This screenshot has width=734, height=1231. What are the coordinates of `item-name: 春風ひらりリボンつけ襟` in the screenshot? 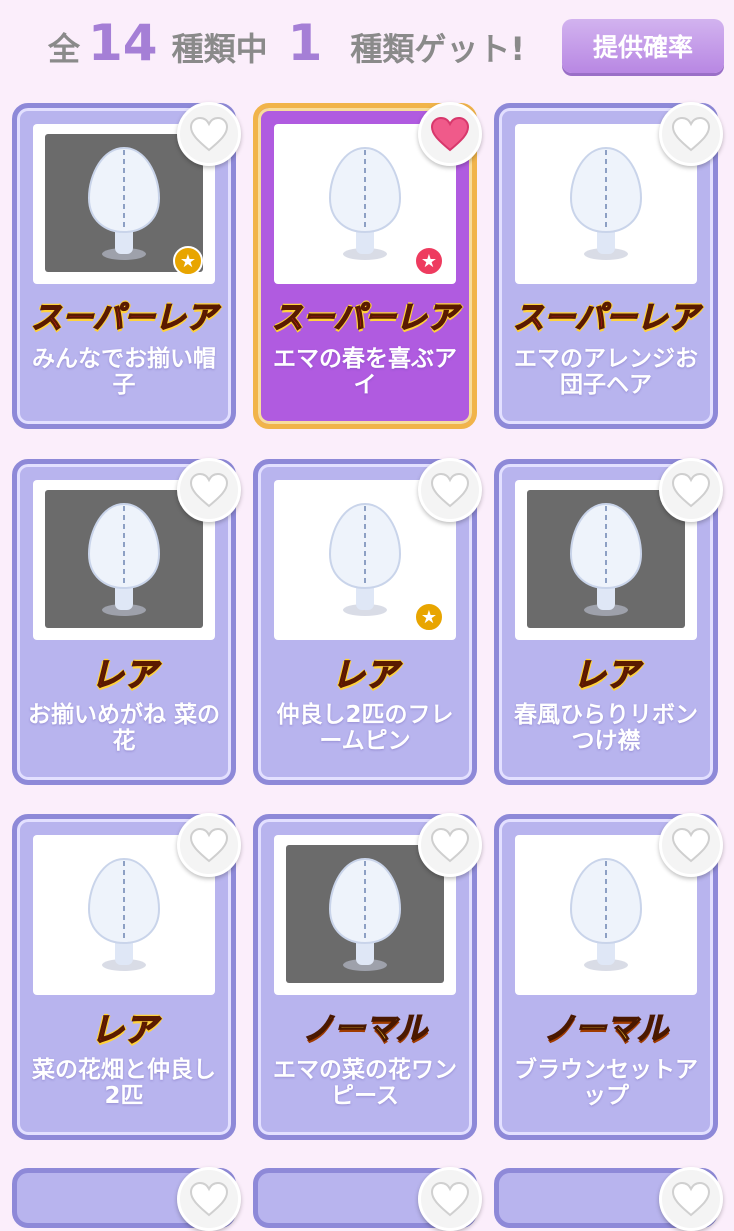 It's located at (606, 728).